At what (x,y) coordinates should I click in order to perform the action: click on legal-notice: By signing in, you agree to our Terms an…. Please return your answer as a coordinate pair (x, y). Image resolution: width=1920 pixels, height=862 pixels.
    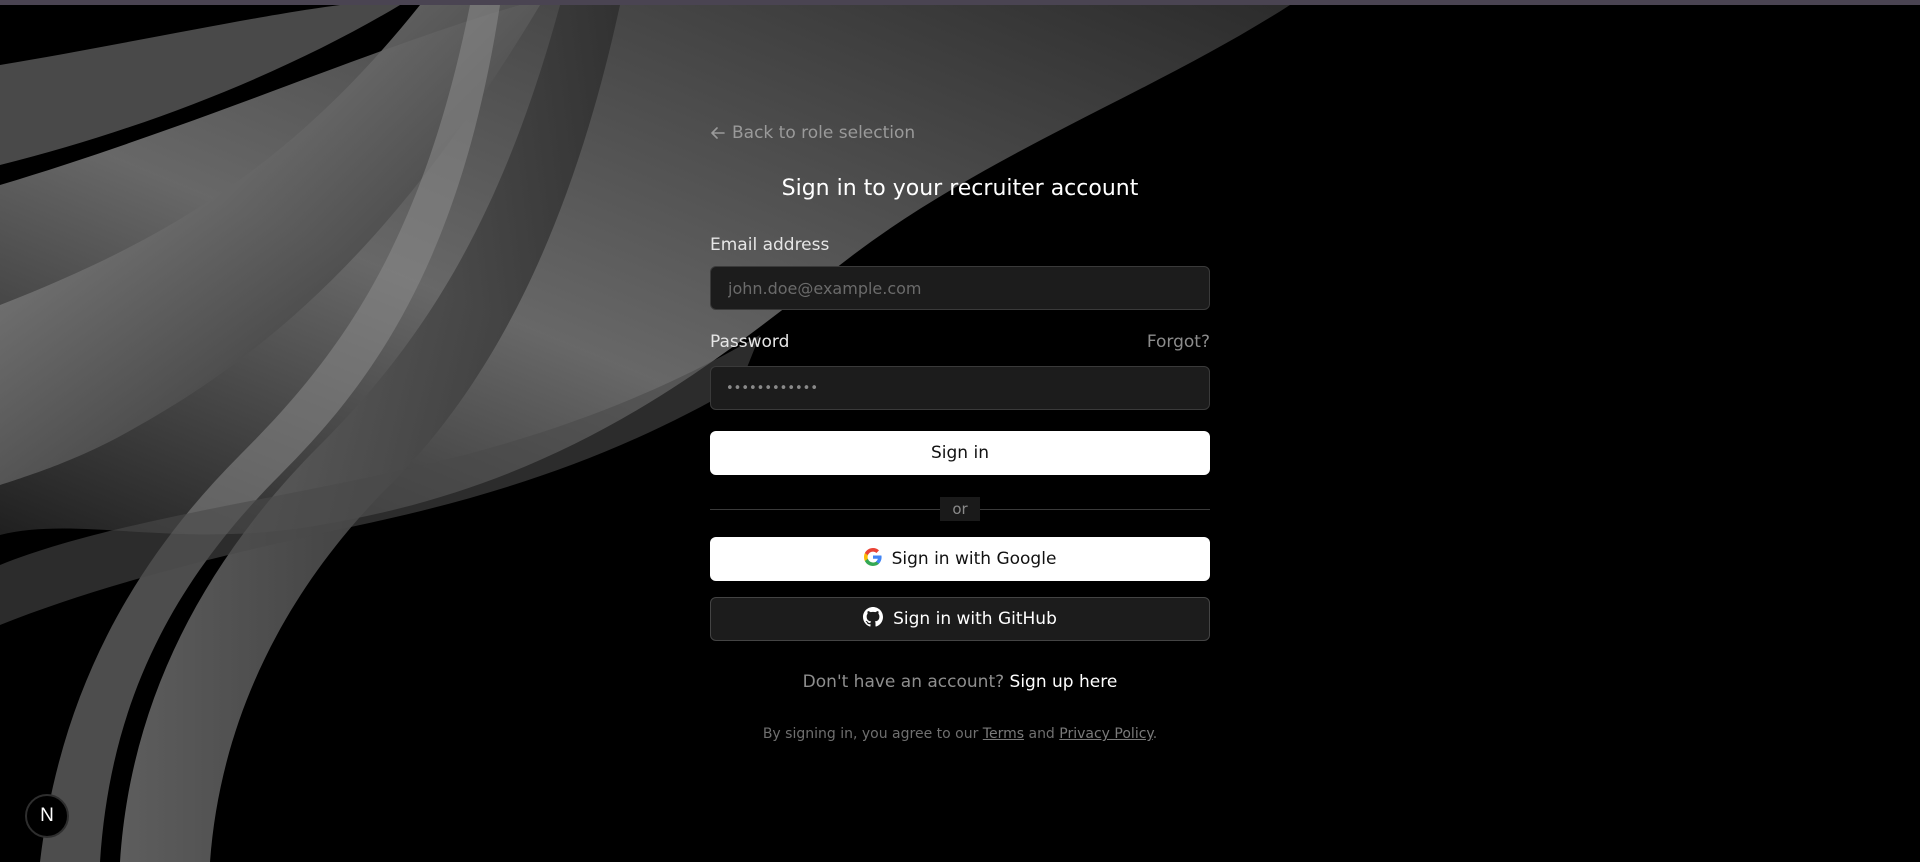
    Looking at the image, I should click on (960, 734).